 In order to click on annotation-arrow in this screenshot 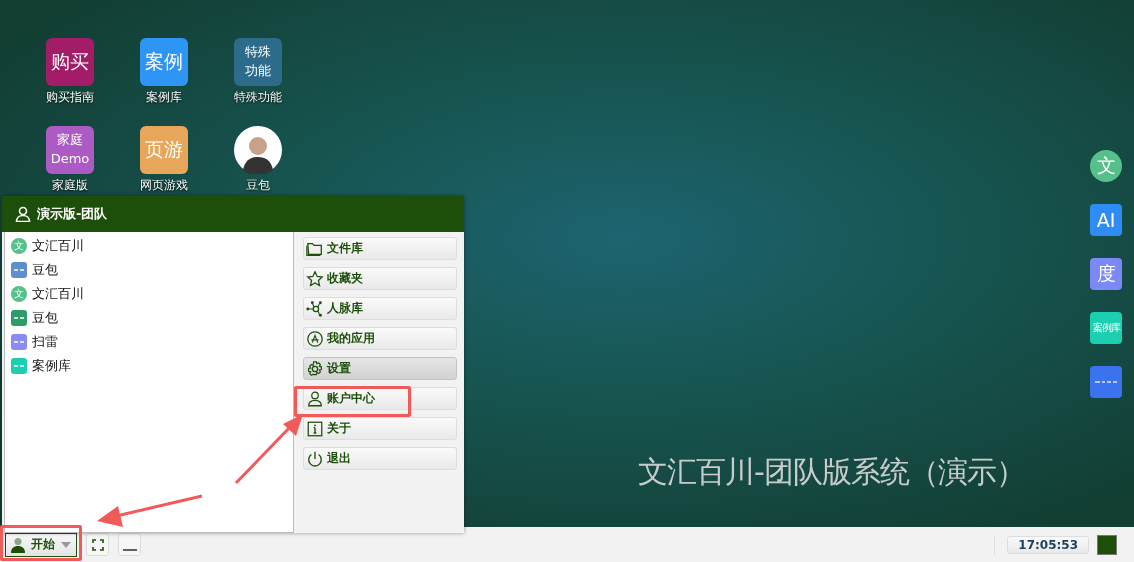, I will do `click(268, 449)`.